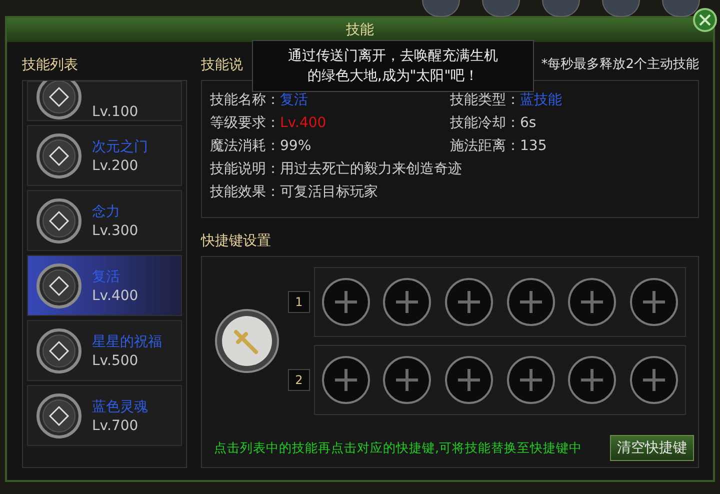 This screenshot has width=720, height=494. What do you see at coordinates (245, 123) in the screenshot?
I see `field-label: 等级要求：` at bounding box center [245, 123].